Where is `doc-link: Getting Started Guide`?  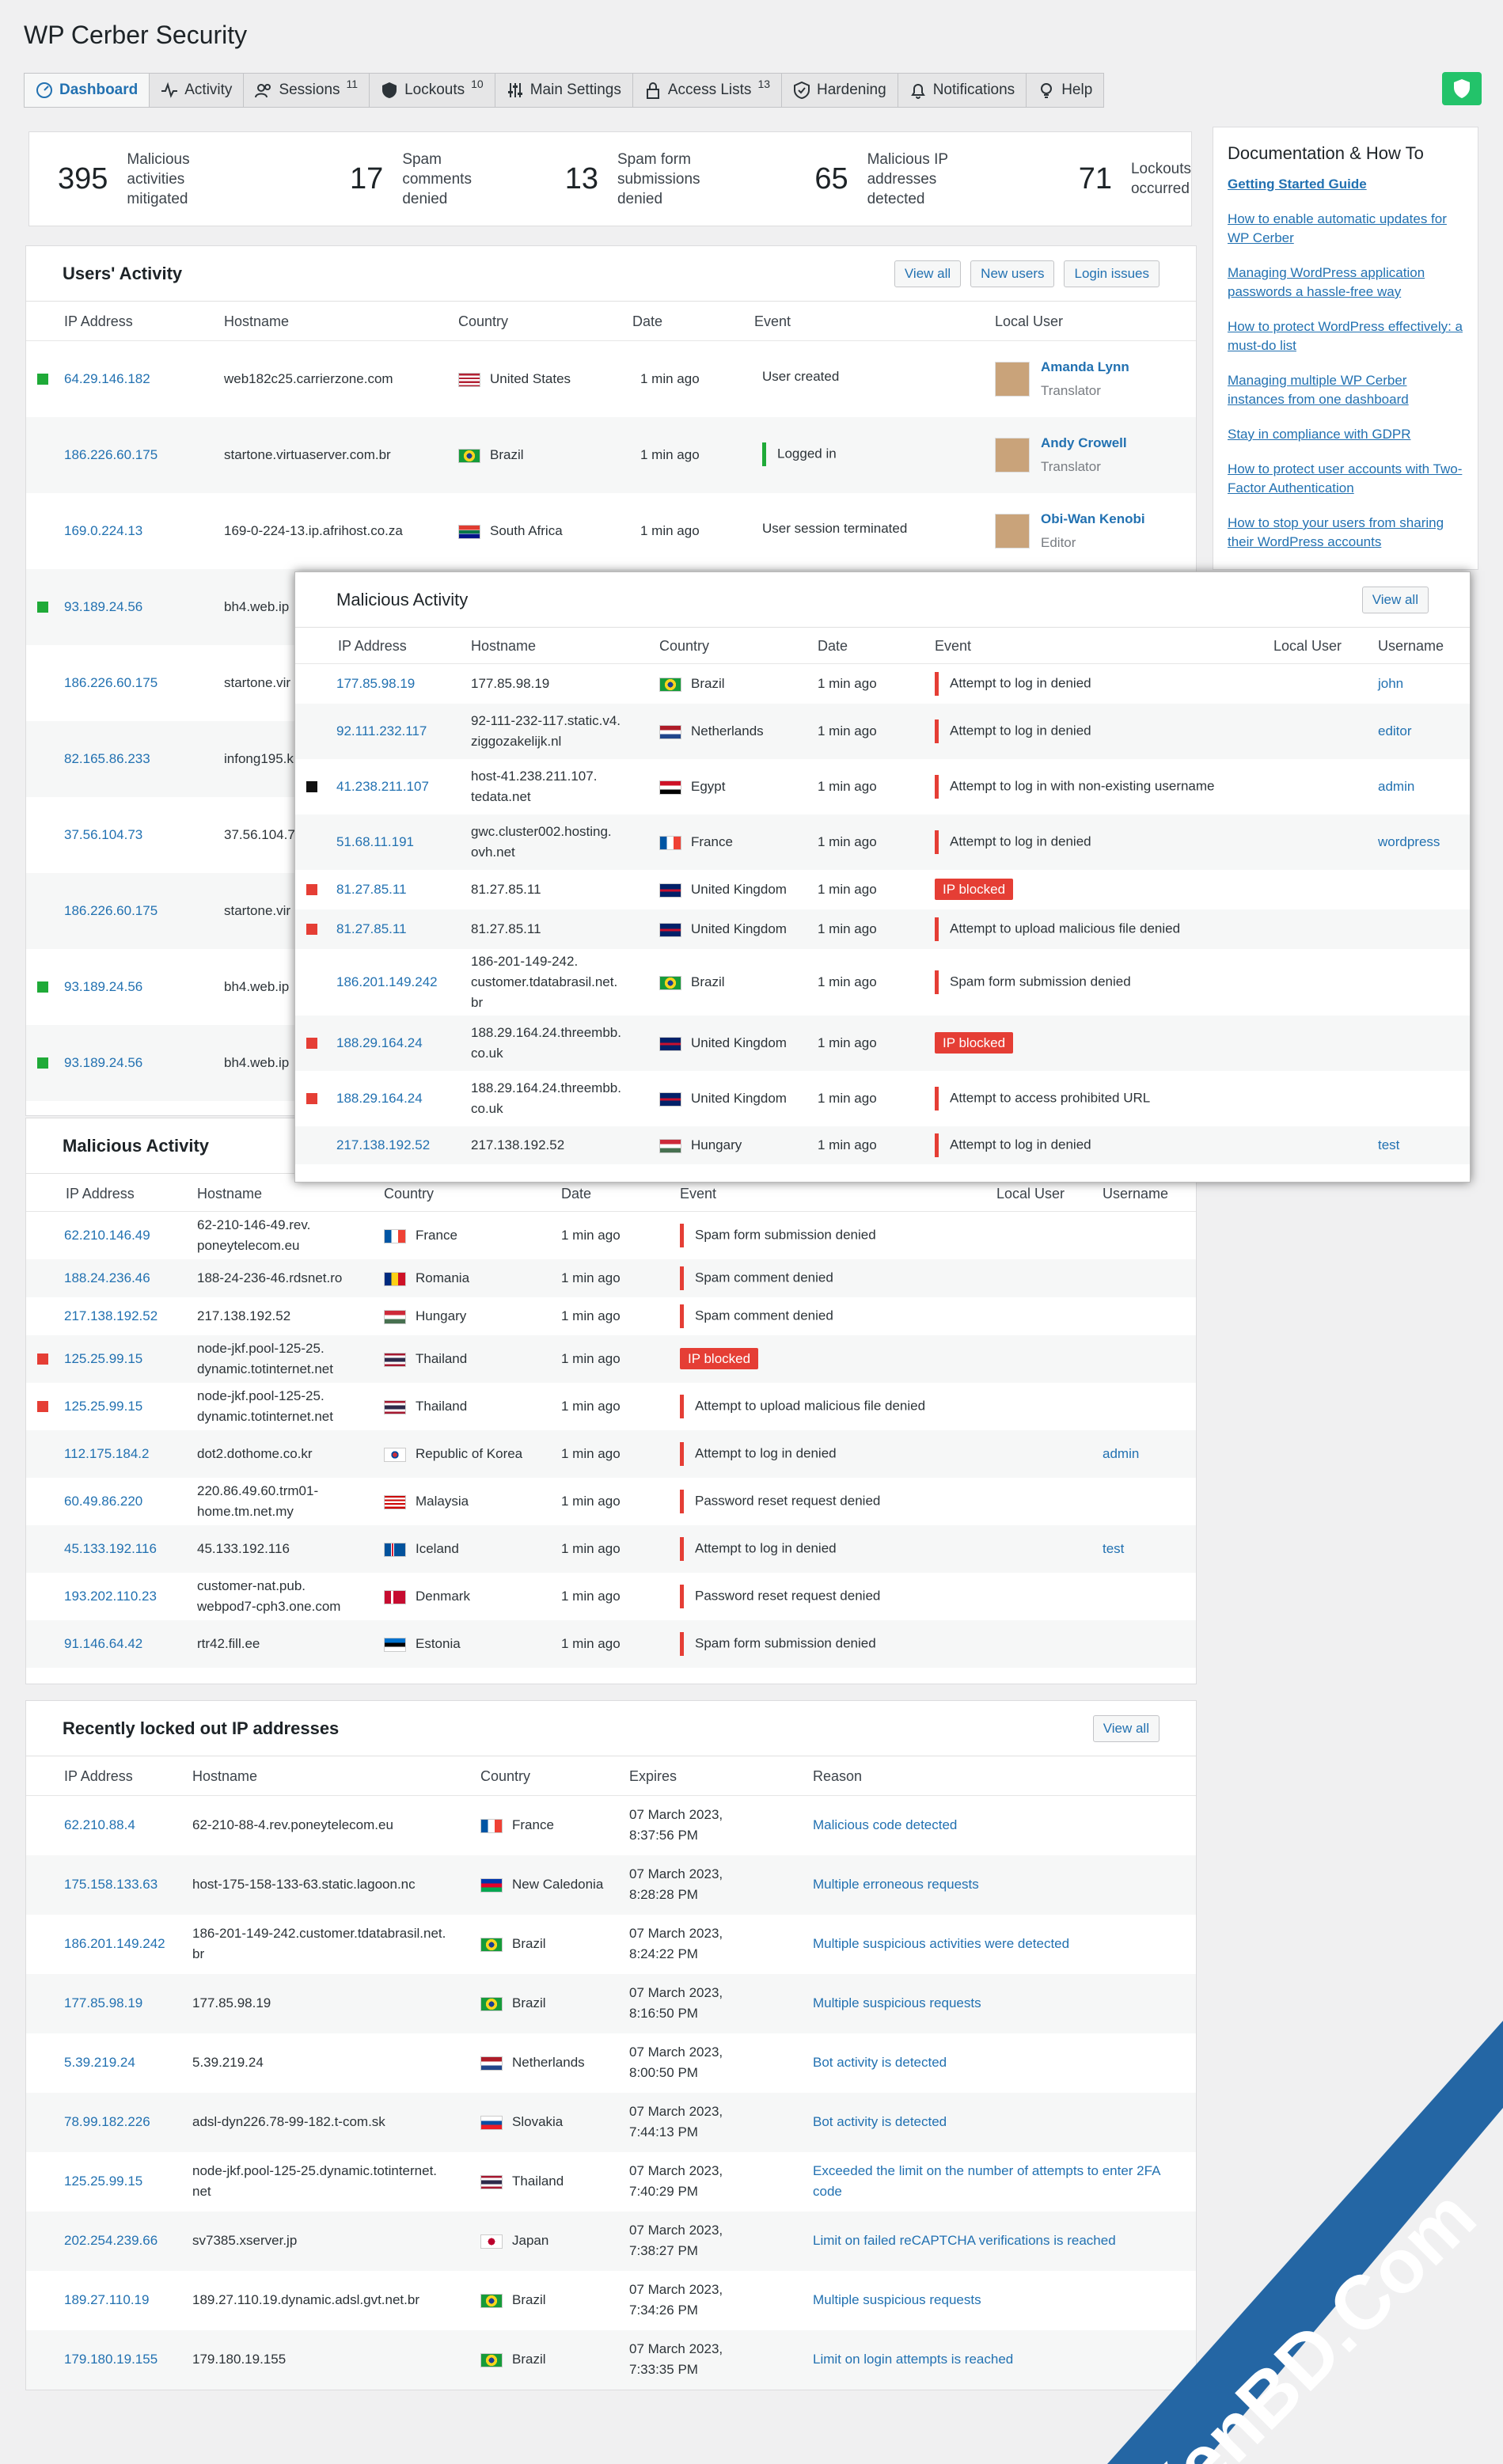 doc-link: Getting Started Guide is located at coordinates (1345, 184).